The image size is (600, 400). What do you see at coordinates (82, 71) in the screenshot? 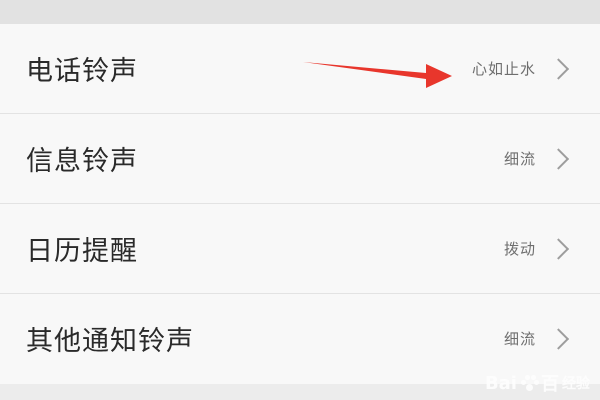
I see `row-label-phone-ringtone: 电话铃声` at bounding box center [82, 71].